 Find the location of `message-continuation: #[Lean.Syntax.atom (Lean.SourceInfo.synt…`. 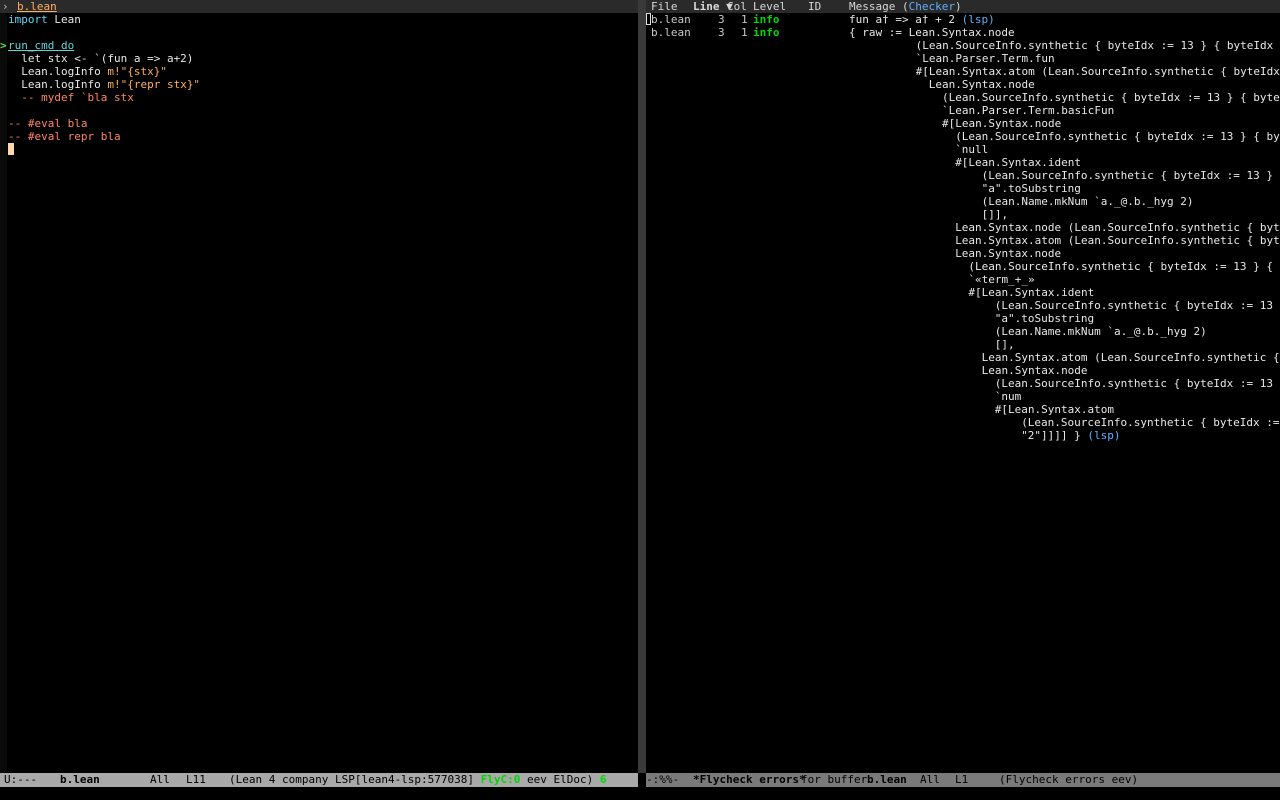

message-continuation: #[Lean.Syntax.atom (Lean.SourceInfo.synt… is located at coordinates (1097, 71).